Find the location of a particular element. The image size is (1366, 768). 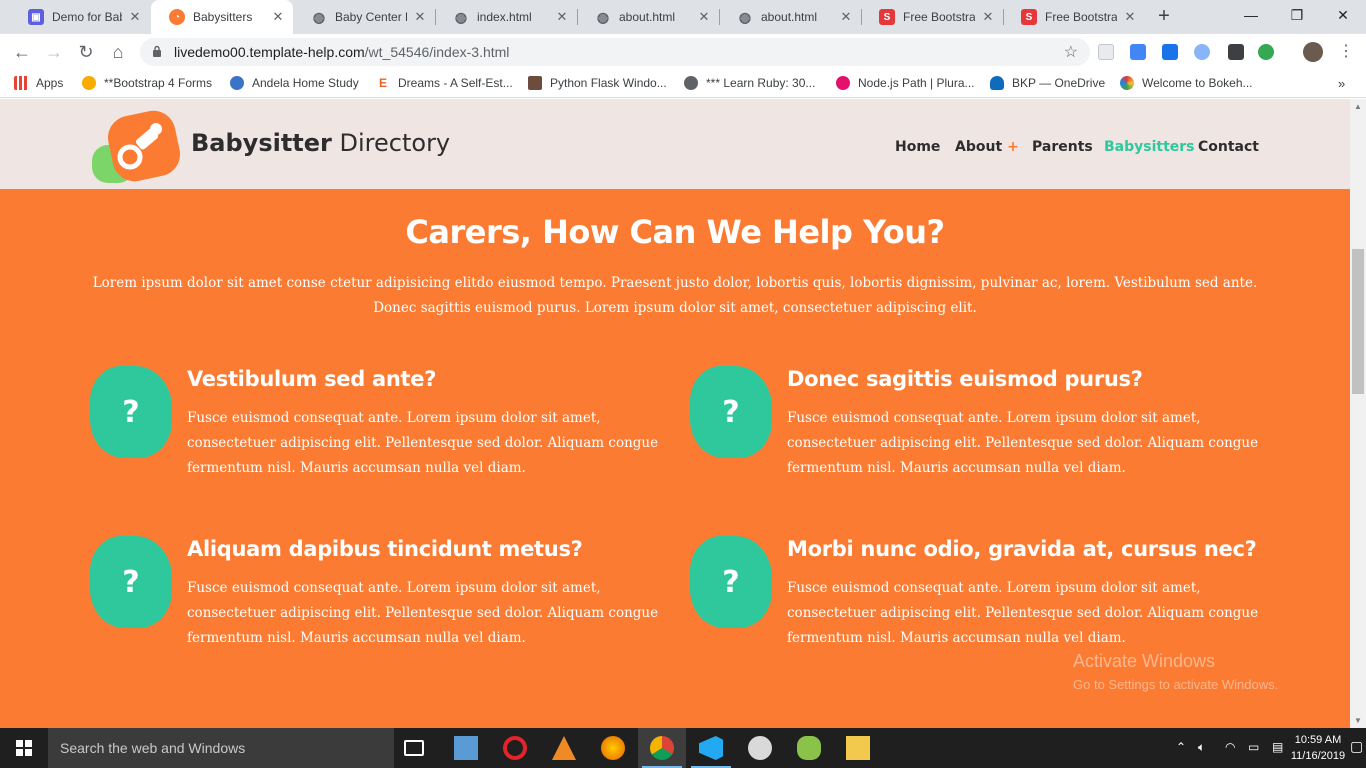

taskbar-clock: 10:59 AM 11/16/2019 is located at coordinates (1318, 748).